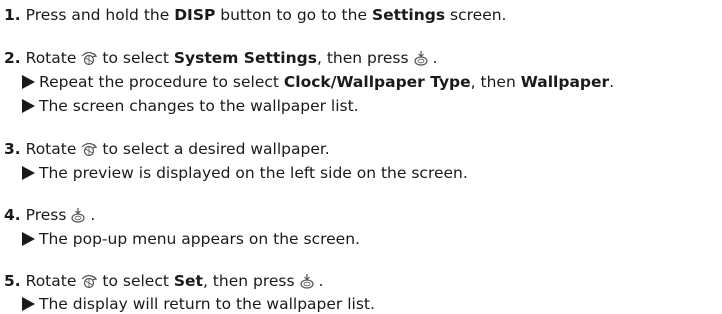  What do you see at coordinates (195, 15) in the screenshot?
I see `button-name: DISP` at bounding box center [195, 15].